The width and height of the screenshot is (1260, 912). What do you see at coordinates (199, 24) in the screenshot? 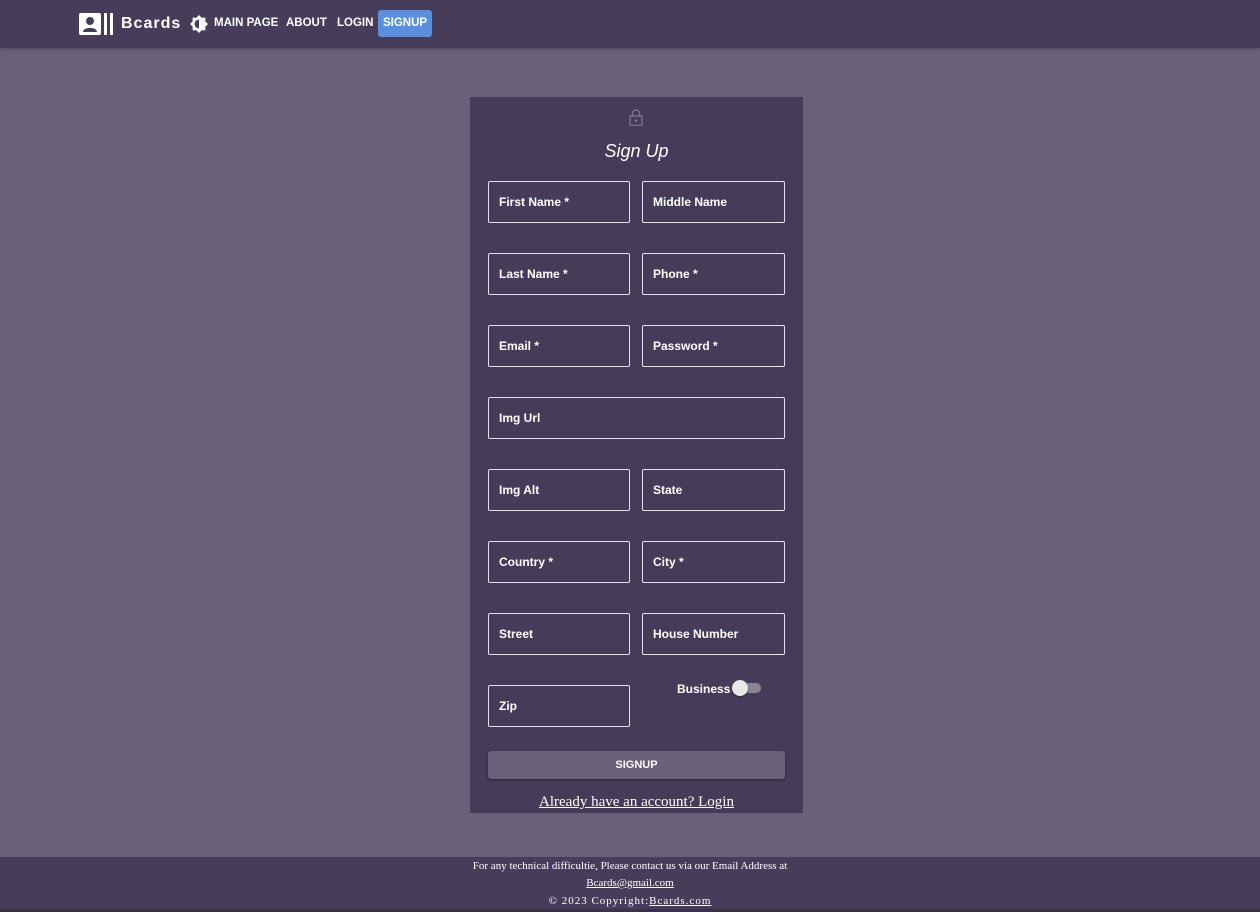
I see `brightness-icon` at bounding box center [199, 24].